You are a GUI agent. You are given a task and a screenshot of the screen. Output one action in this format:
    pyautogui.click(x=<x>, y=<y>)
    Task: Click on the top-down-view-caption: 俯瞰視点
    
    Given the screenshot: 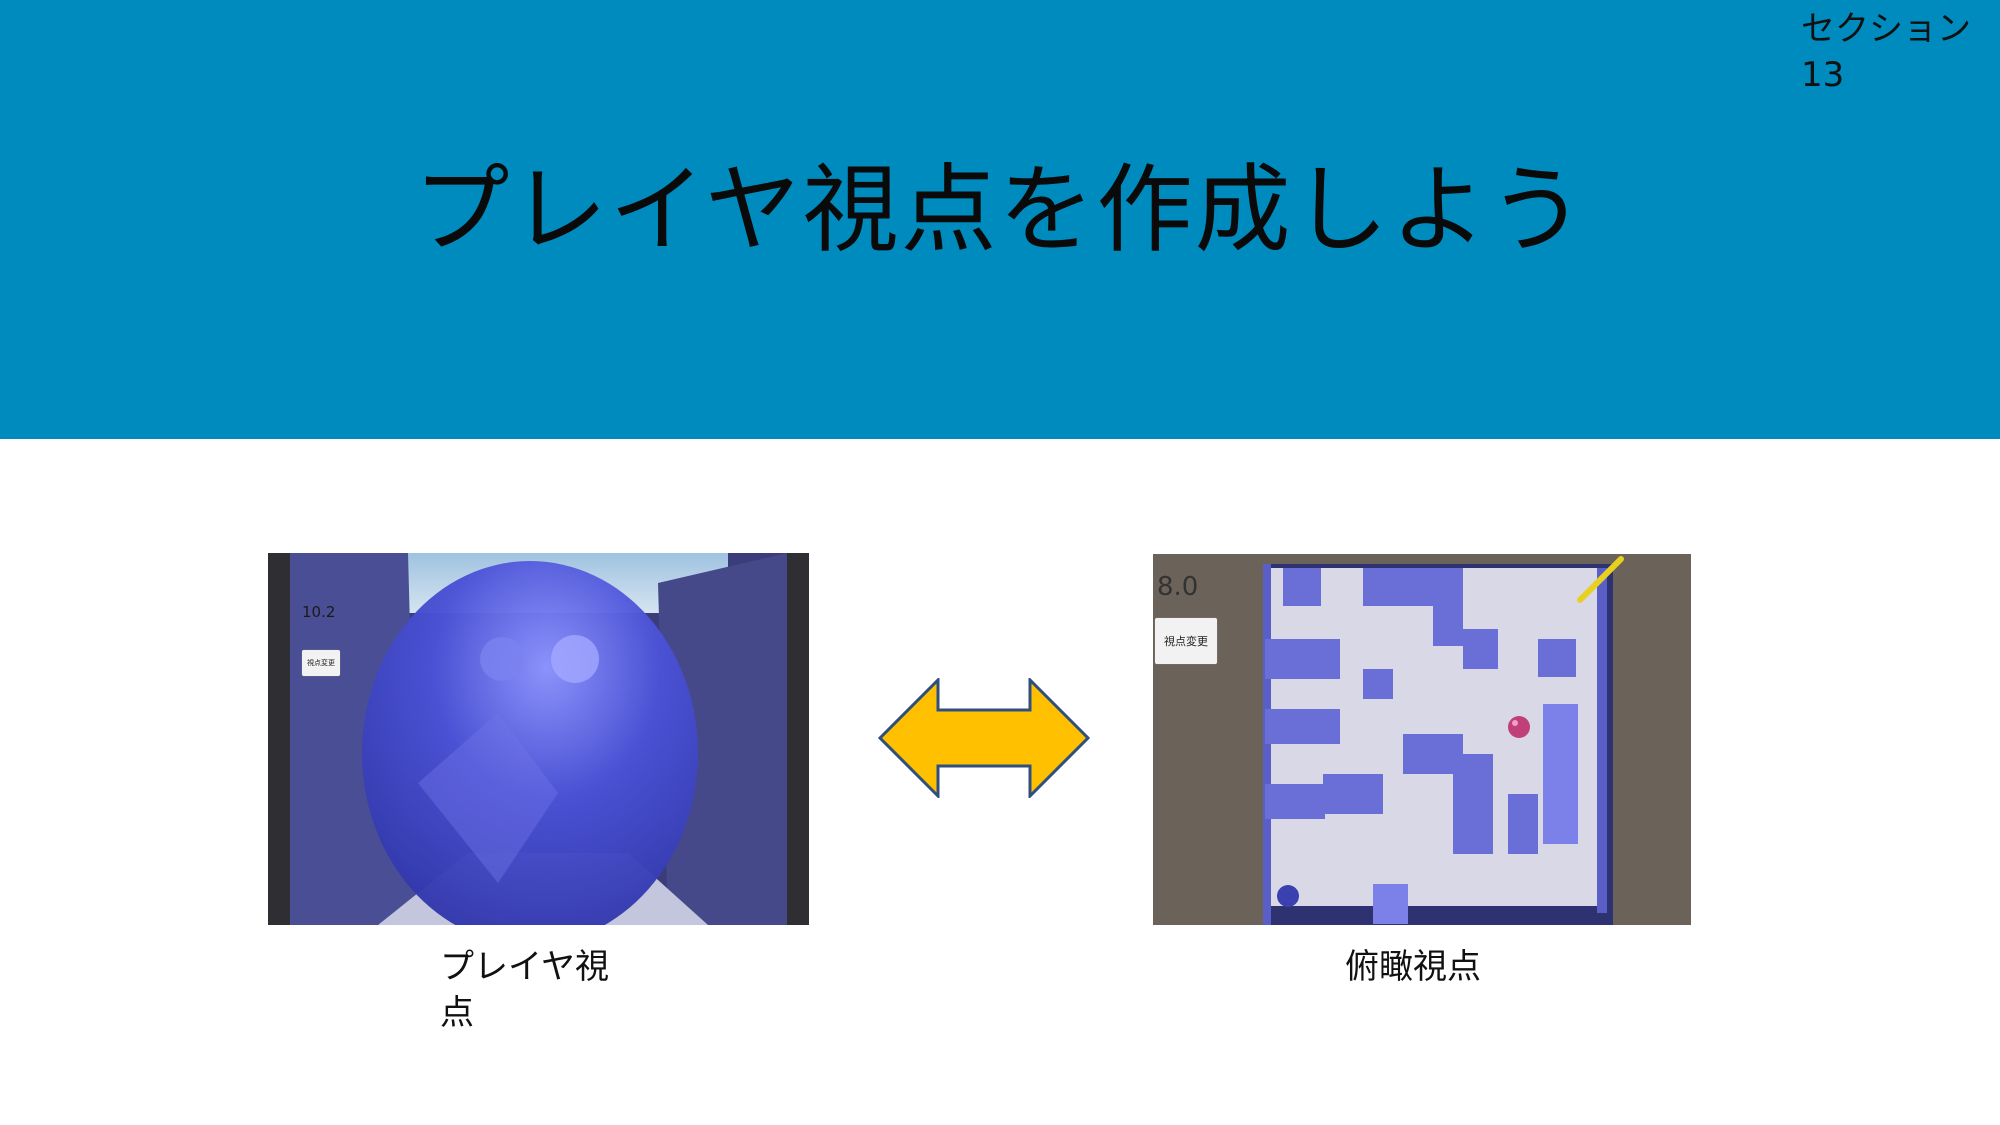 What is the action you would take?
    pyautogui.click(x=1413, y=967)
    